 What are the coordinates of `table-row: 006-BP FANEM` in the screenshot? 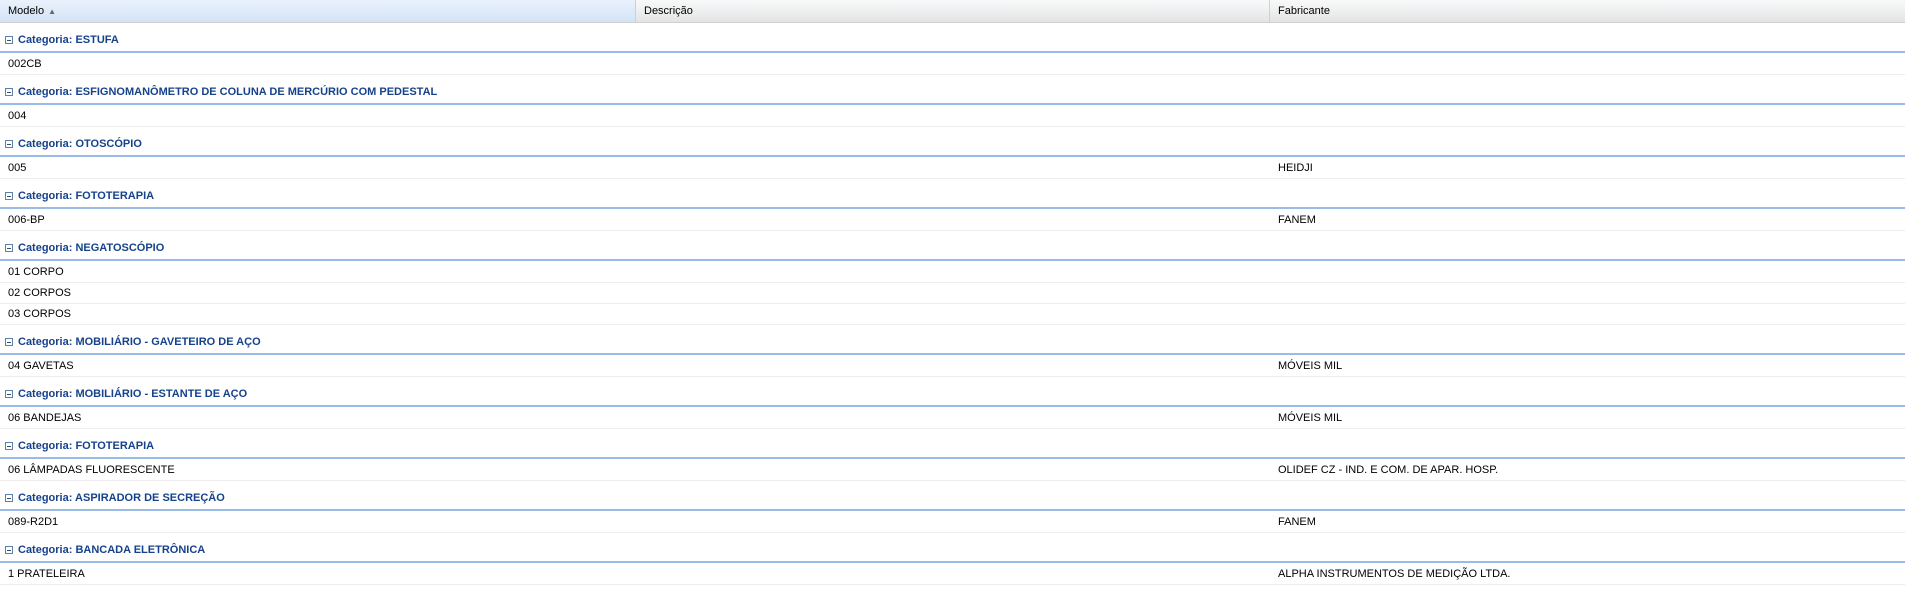 It's located at (952, 220).